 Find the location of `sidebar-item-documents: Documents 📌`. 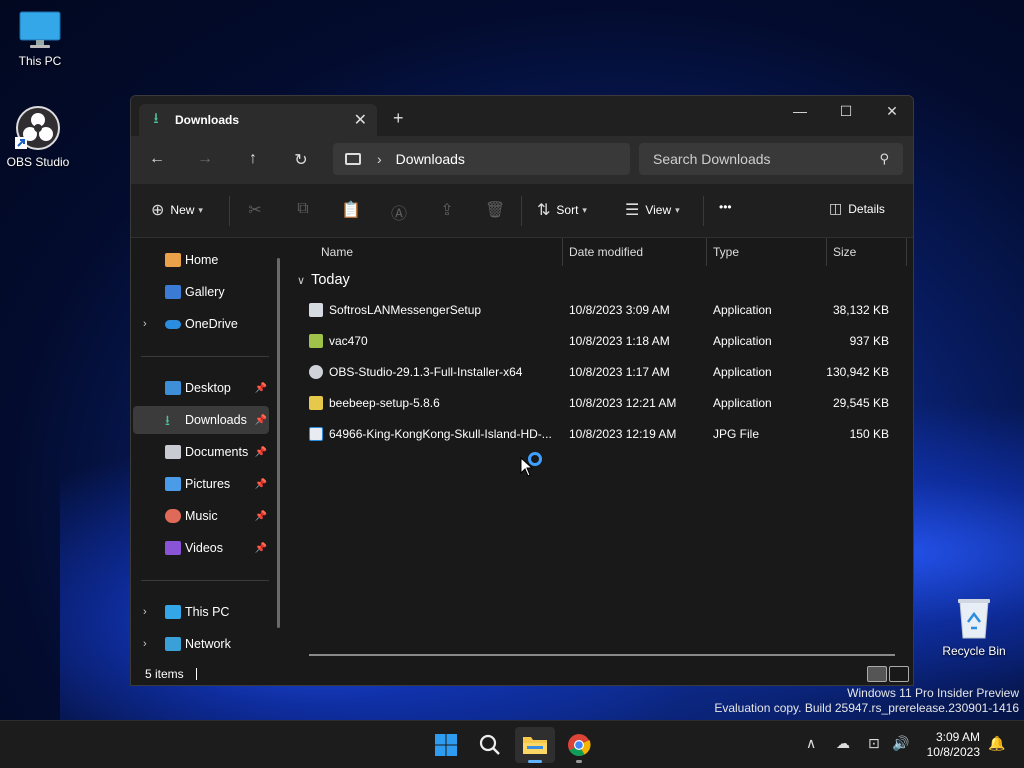

sidebar-item-documents: Documents 📌 is located at coordinates (201, 452).